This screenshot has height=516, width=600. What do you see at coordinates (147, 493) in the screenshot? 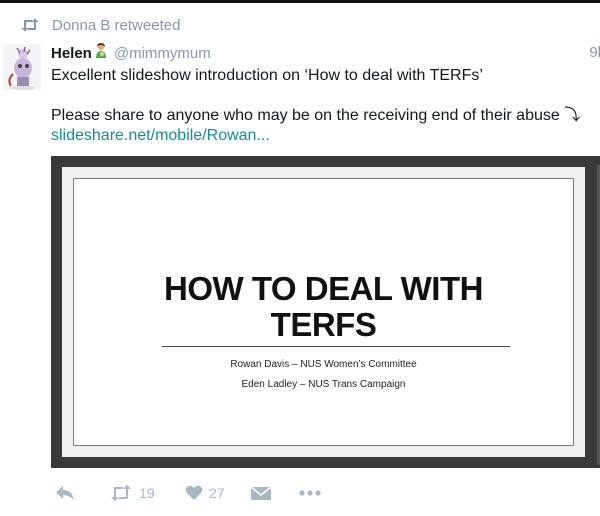
I see `retweet-count: 19` at bounding box center [147, 493].